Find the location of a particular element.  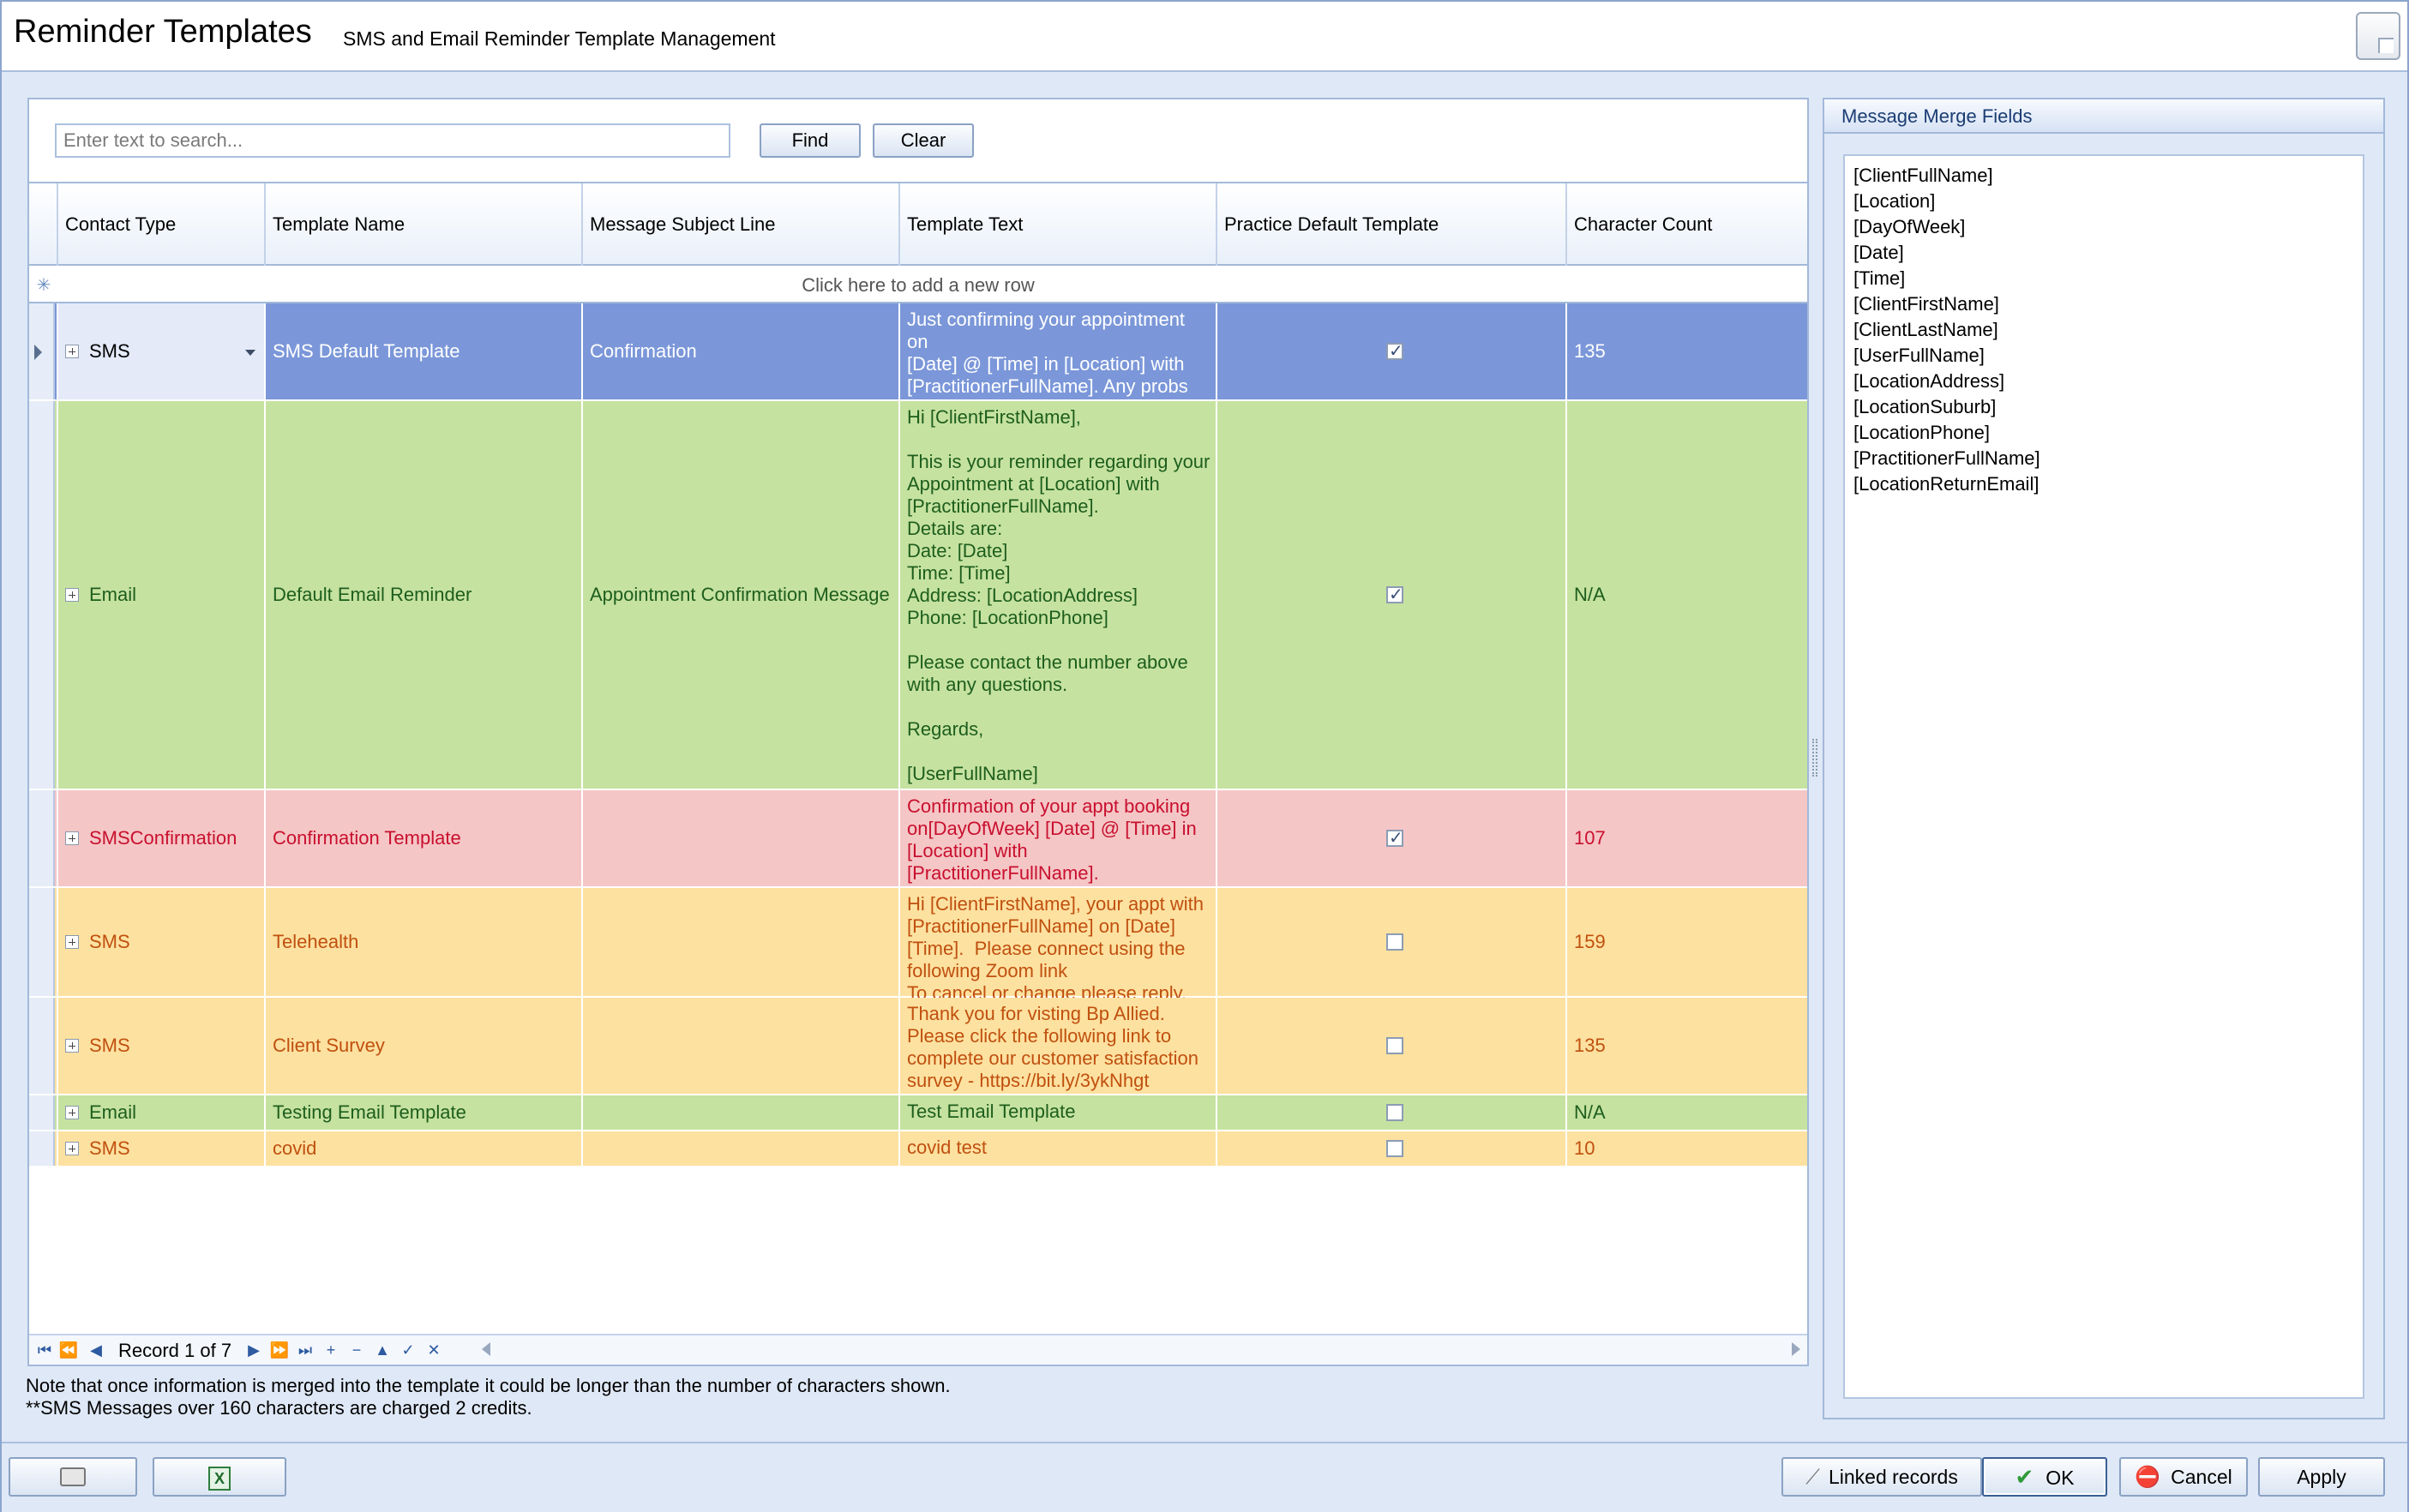

scroll-left-icon is located at coordinates (486, 1349).